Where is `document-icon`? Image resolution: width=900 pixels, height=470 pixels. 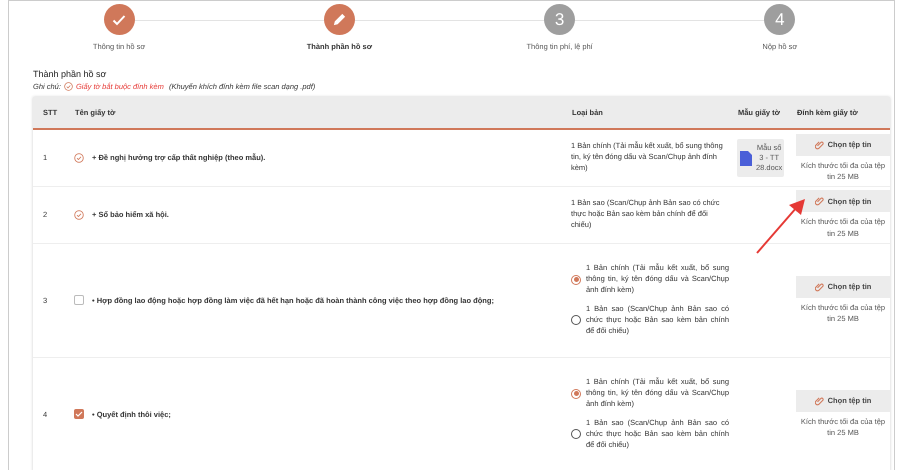
document-icon is located at coordinates (746, 158).